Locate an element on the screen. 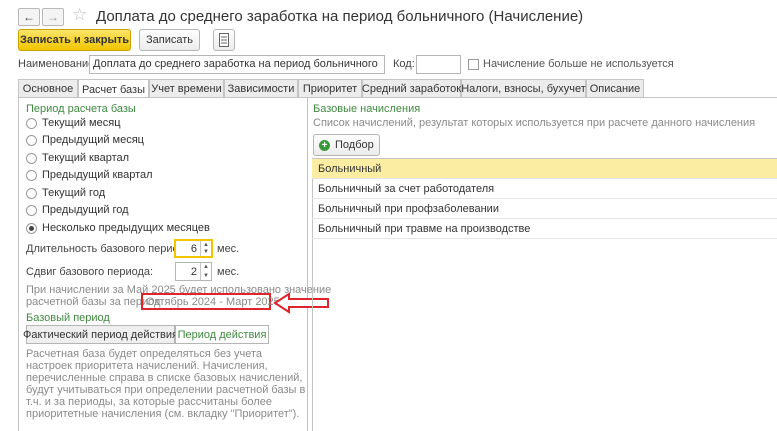  radio-label: Текущий месяц is located at coordinates (81, 123).